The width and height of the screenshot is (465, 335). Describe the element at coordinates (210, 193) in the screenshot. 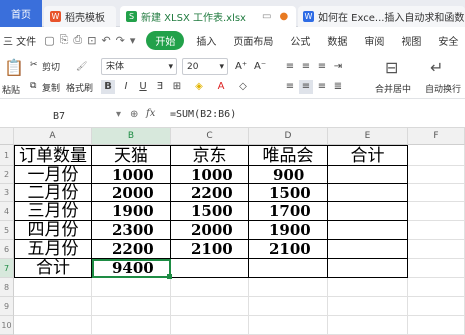

I see `cell-c3: 2200` at that location.